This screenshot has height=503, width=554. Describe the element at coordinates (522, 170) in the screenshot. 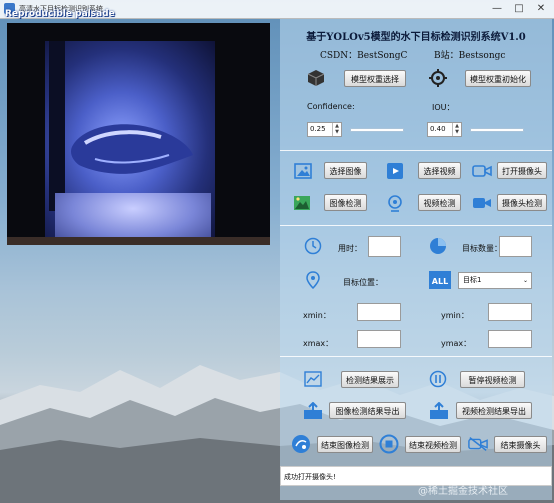

I see `open-camera-button: 打开摄像头` at that location.